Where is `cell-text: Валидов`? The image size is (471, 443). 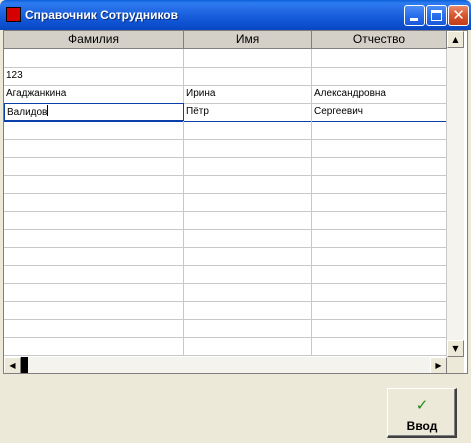
cell-text: Валидов is located at coordinates (27, 112).